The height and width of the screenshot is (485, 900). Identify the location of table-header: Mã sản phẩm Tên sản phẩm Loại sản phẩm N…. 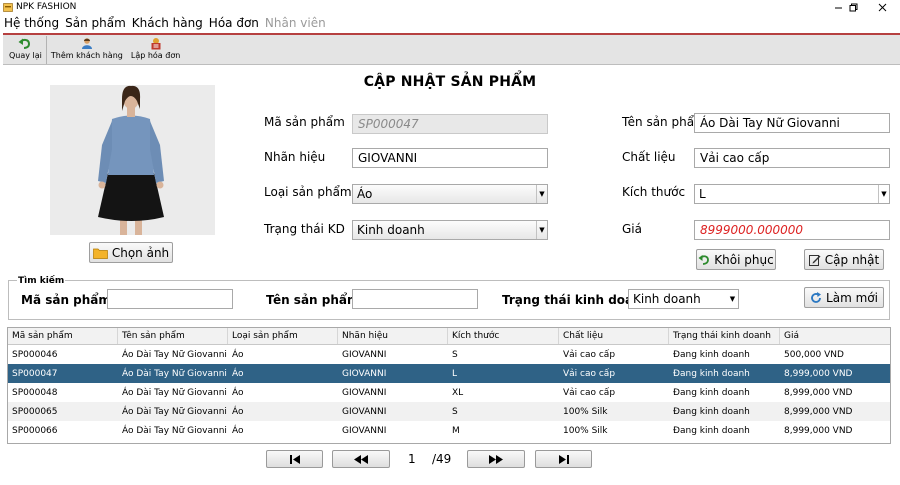
(449, 336).